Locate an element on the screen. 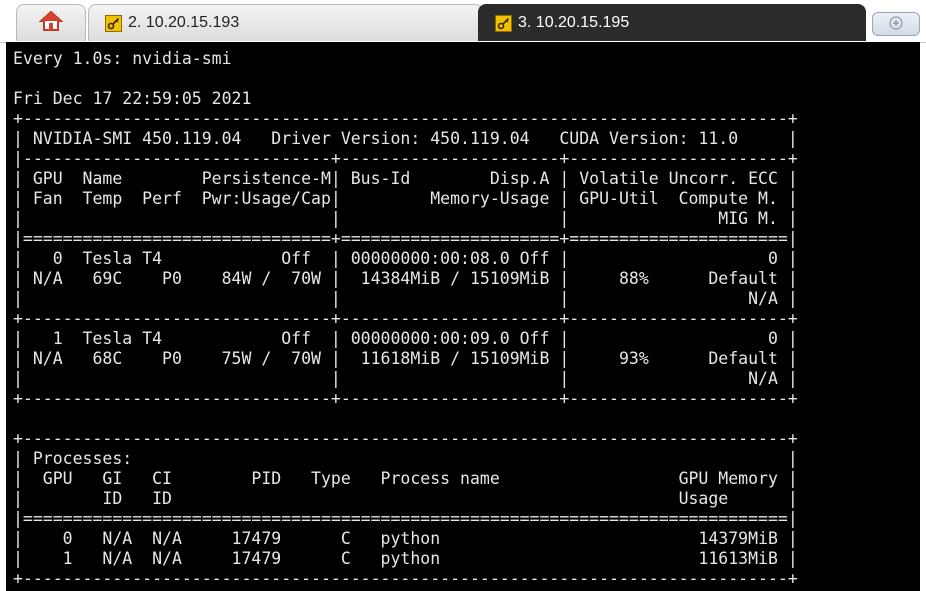 Image resolution: width=926 pixels, height=591 pixels. terminal-line: | 1 N/A N/A 17479 C python 11613MiB | is located at coordinates (405, 558).